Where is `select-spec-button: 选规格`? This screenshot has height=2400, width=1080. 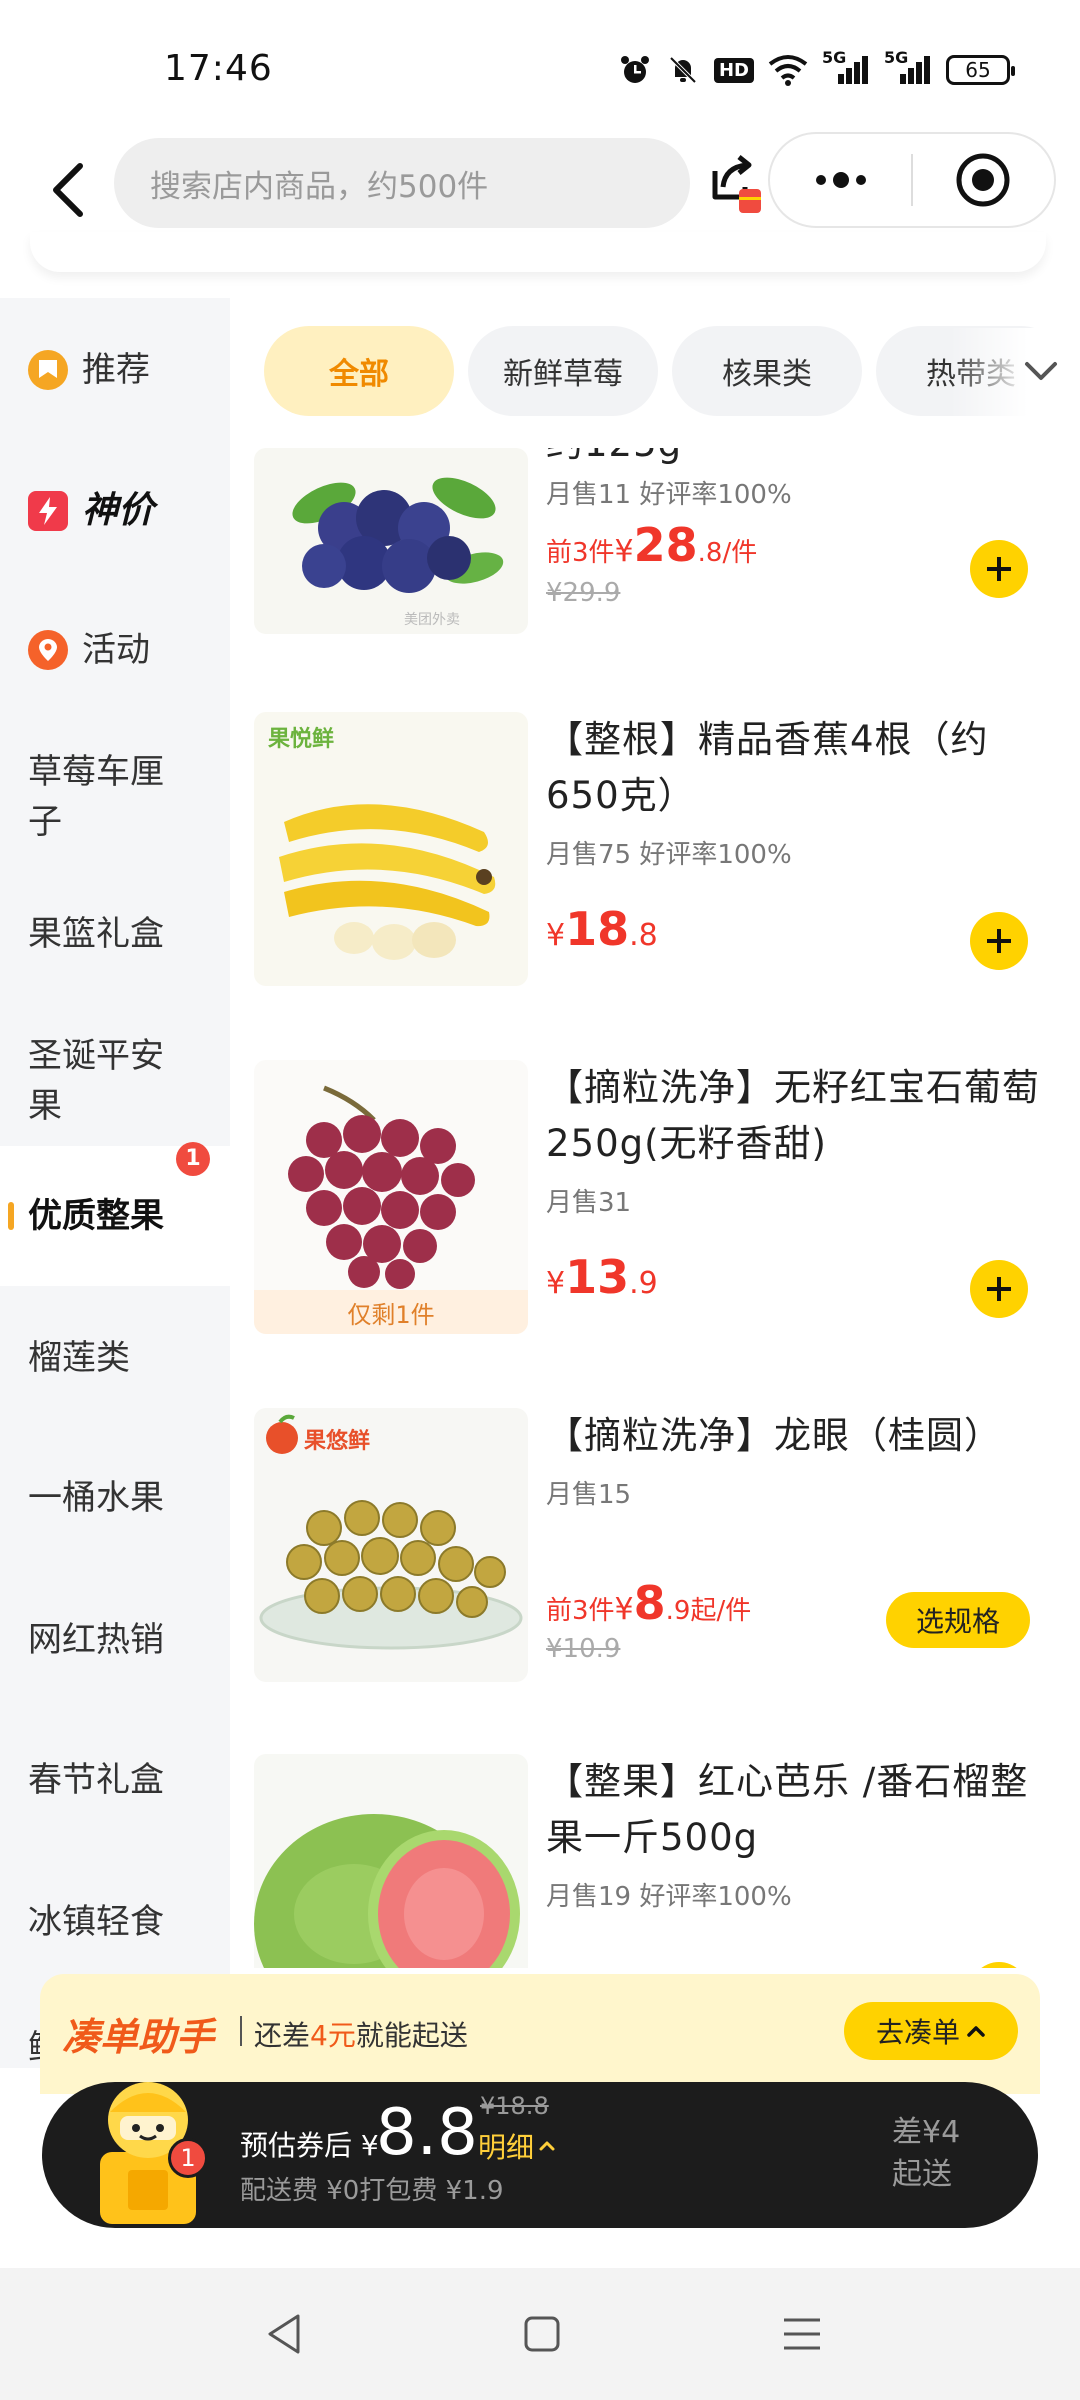 select-spec-button: 选规格 is located at coordinates (958, 1620).